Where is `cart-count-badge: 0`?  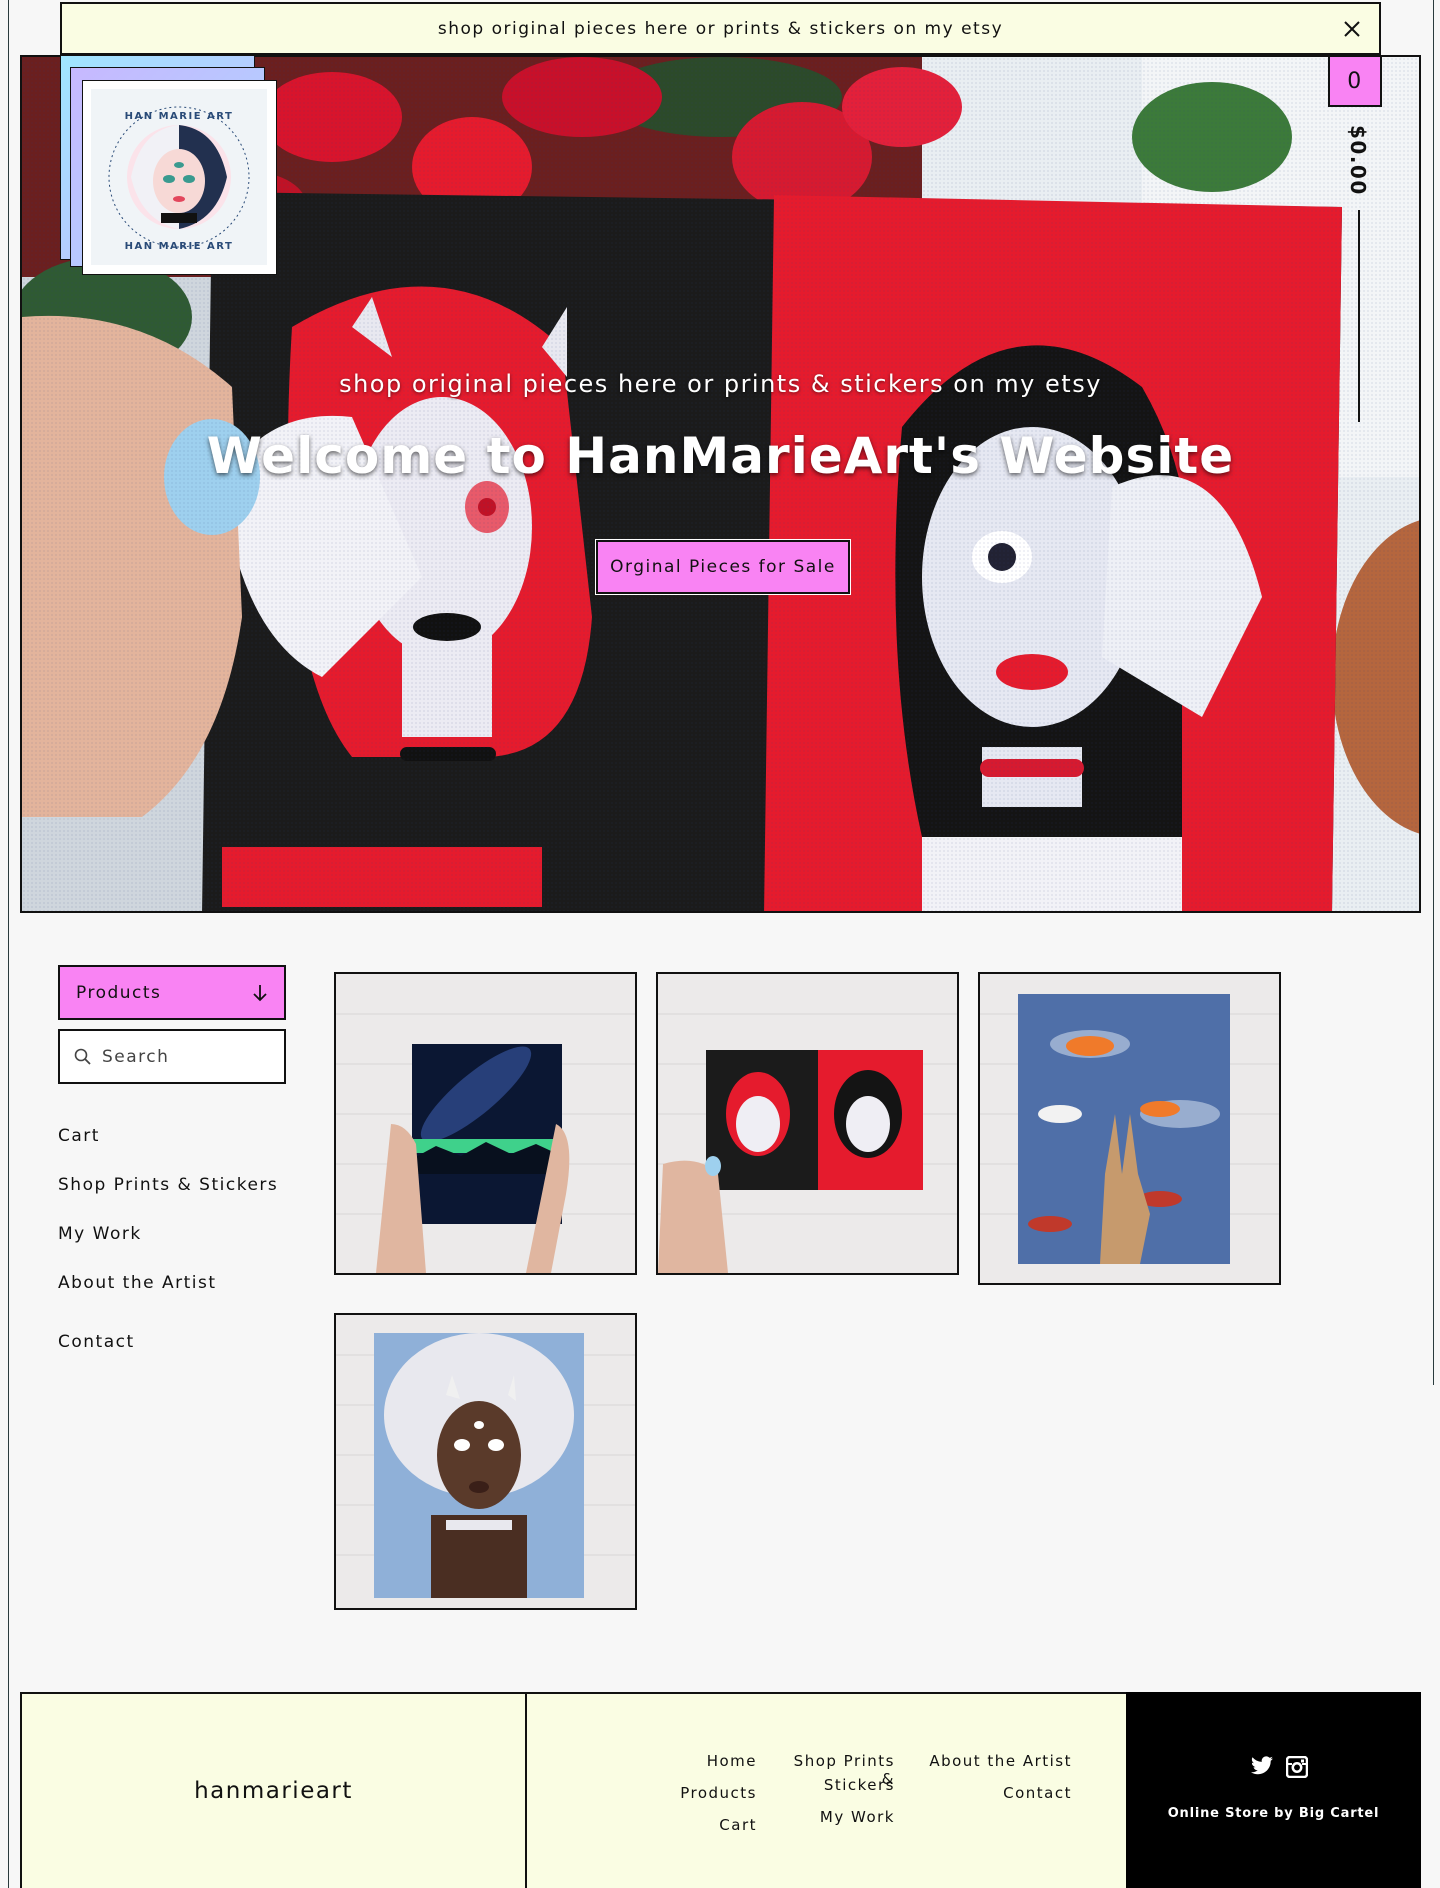 cart-count-badge: 0 is located at coordinates (1355, 81).